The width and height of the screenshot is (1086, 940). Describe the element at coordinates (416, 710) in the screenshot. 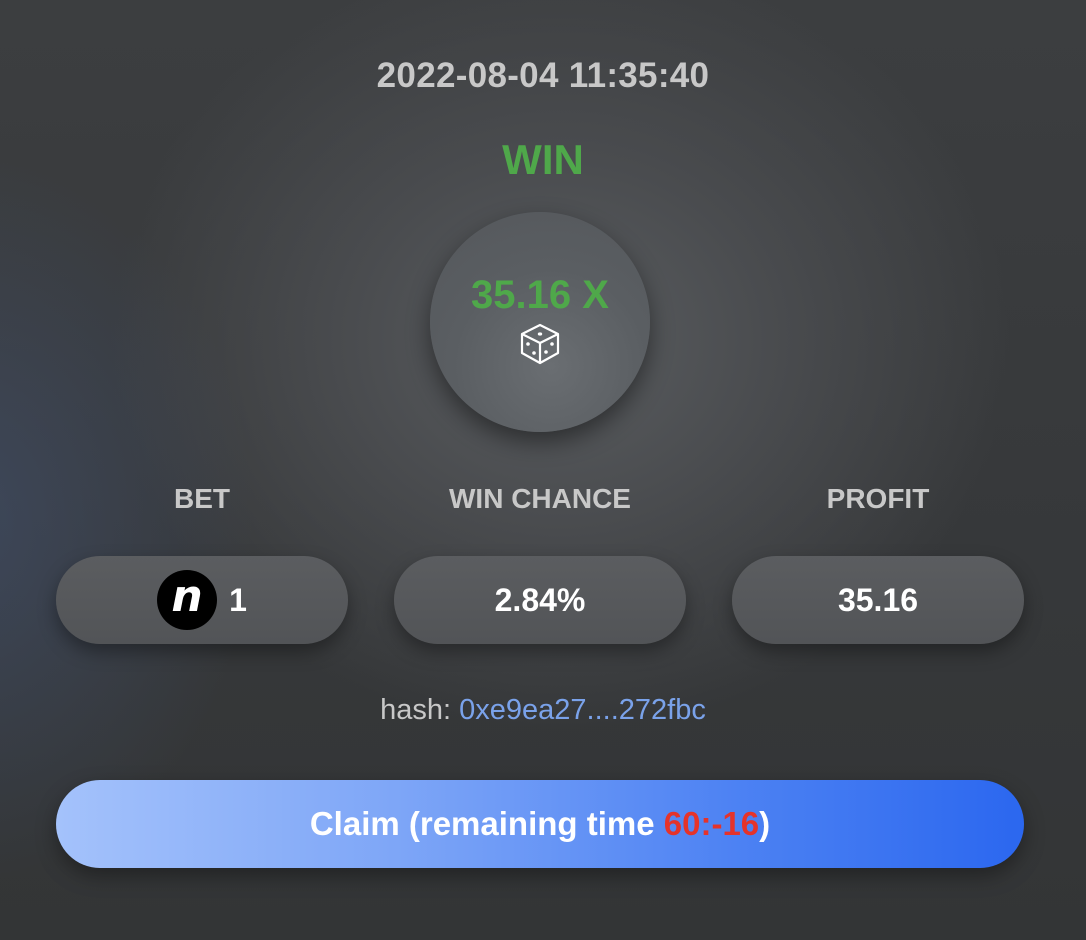

I see `hash-label: hash:` at that location.